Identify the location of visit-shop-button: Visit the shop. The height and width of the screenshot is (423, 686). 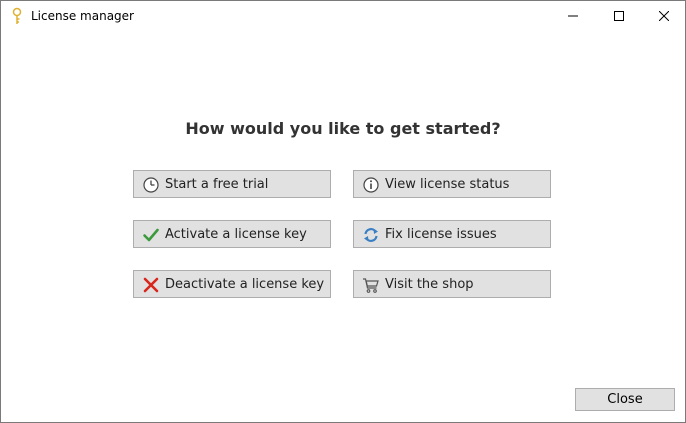
(452, 284).